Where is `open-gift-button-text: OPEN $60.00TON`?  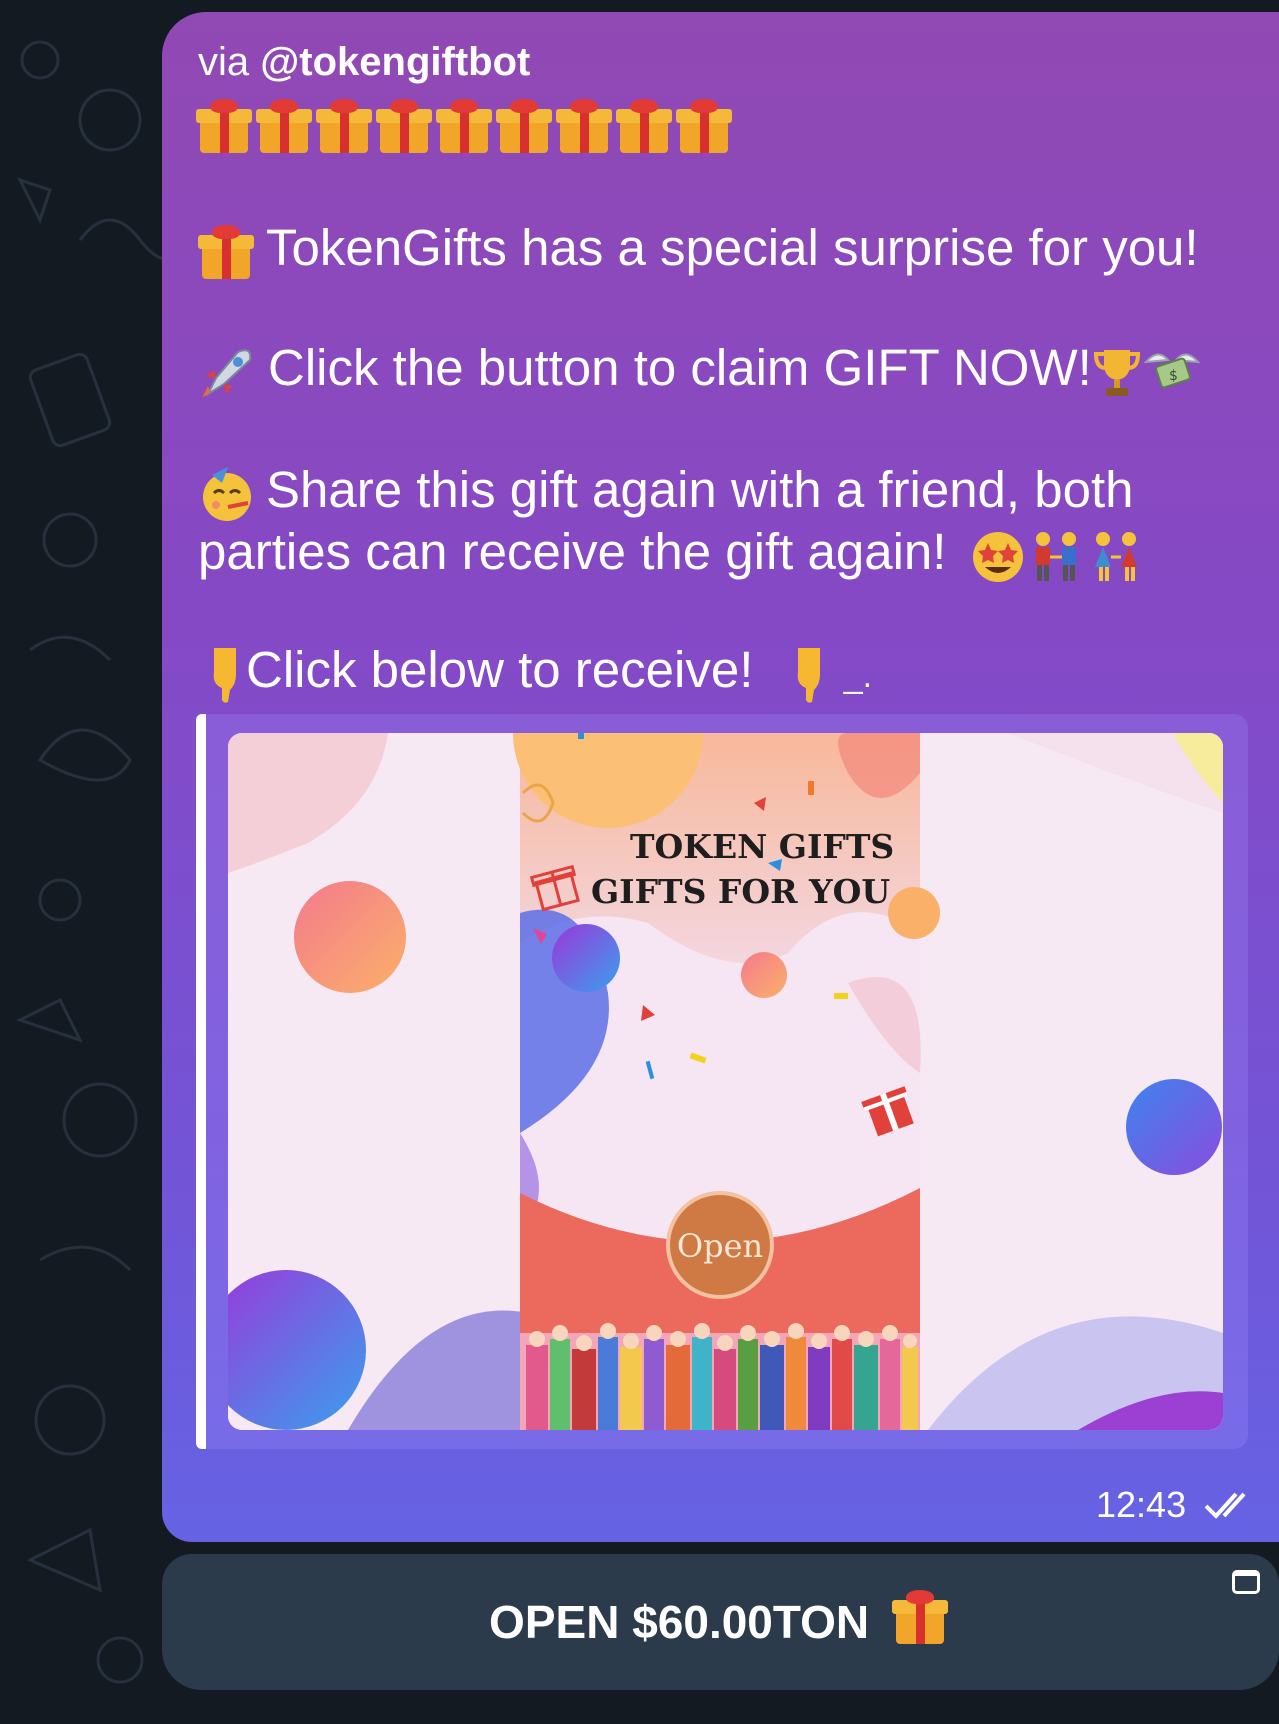
open-gift-button-text: OPEN $60.00TON is located at coordinates (679, 1622).